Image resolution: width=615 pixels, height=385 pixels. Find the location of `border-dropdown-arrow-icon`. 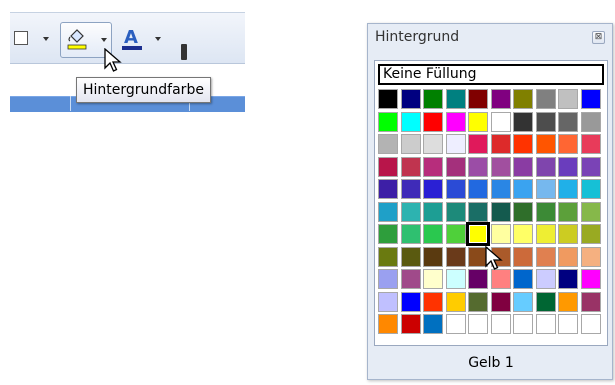

border-dropdown-arrow-icon is located at coordinates (46, 39).